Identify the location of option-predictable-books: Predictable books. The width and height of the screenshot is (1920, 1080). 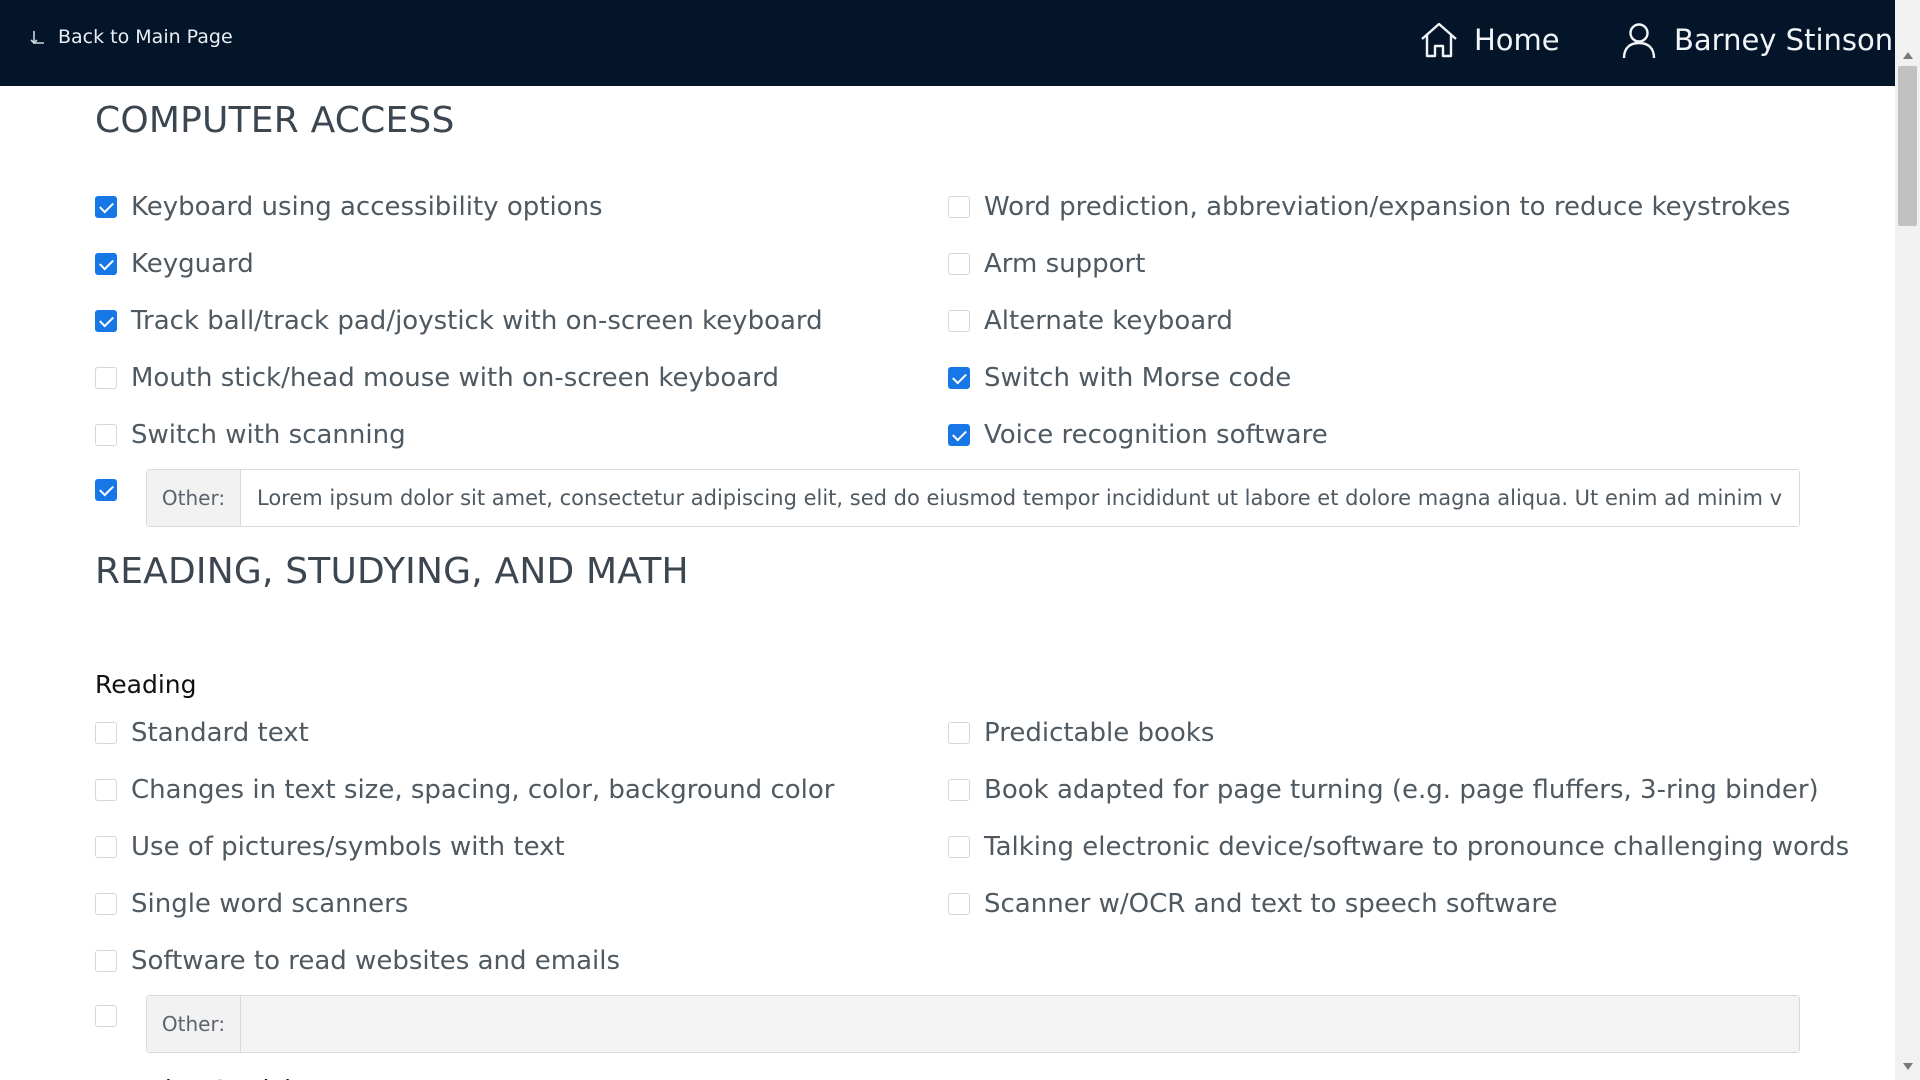
(1081, 733).